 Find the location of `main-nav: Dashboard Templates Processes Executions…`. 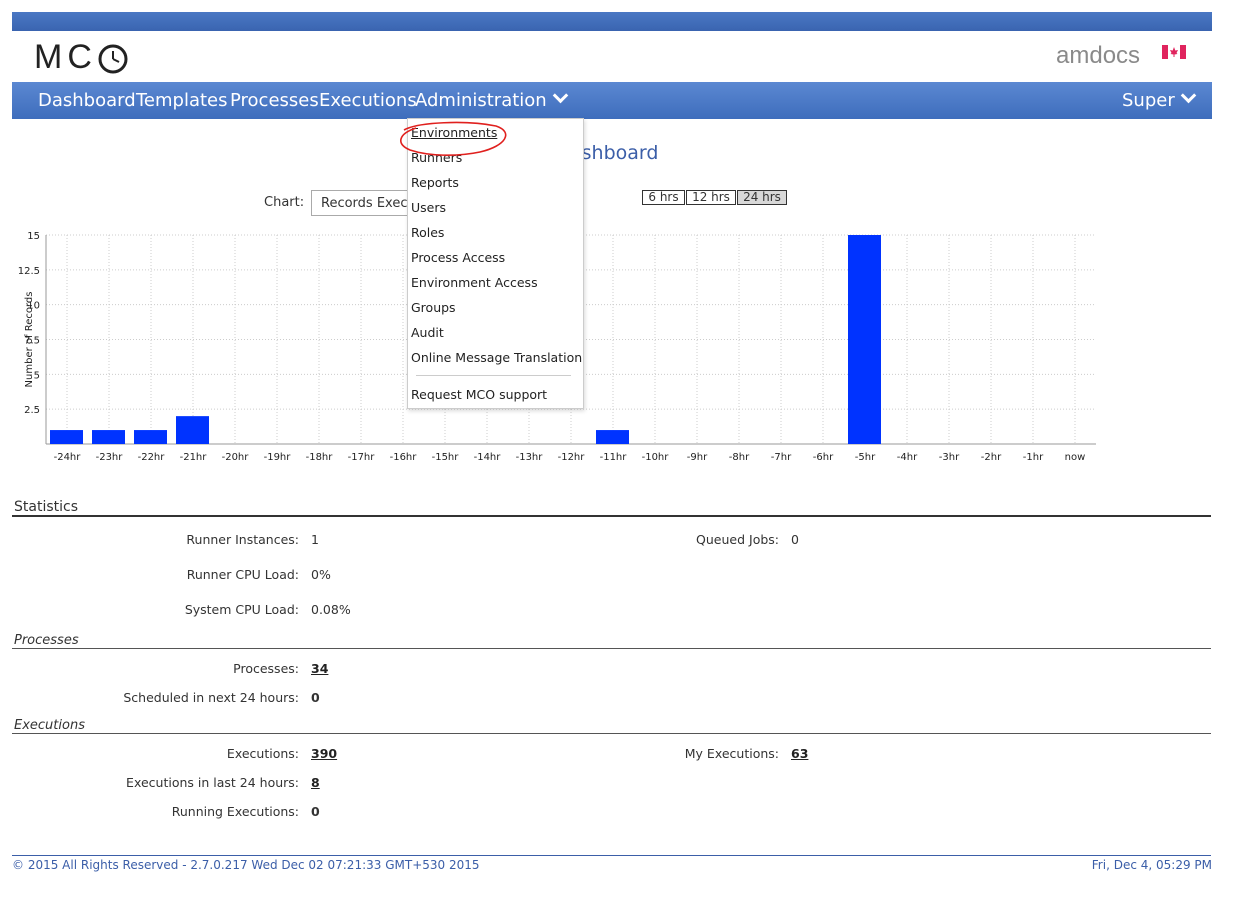

main-nav: Dashboard Templates Processes Executions… is located at coordinates (612, 100).